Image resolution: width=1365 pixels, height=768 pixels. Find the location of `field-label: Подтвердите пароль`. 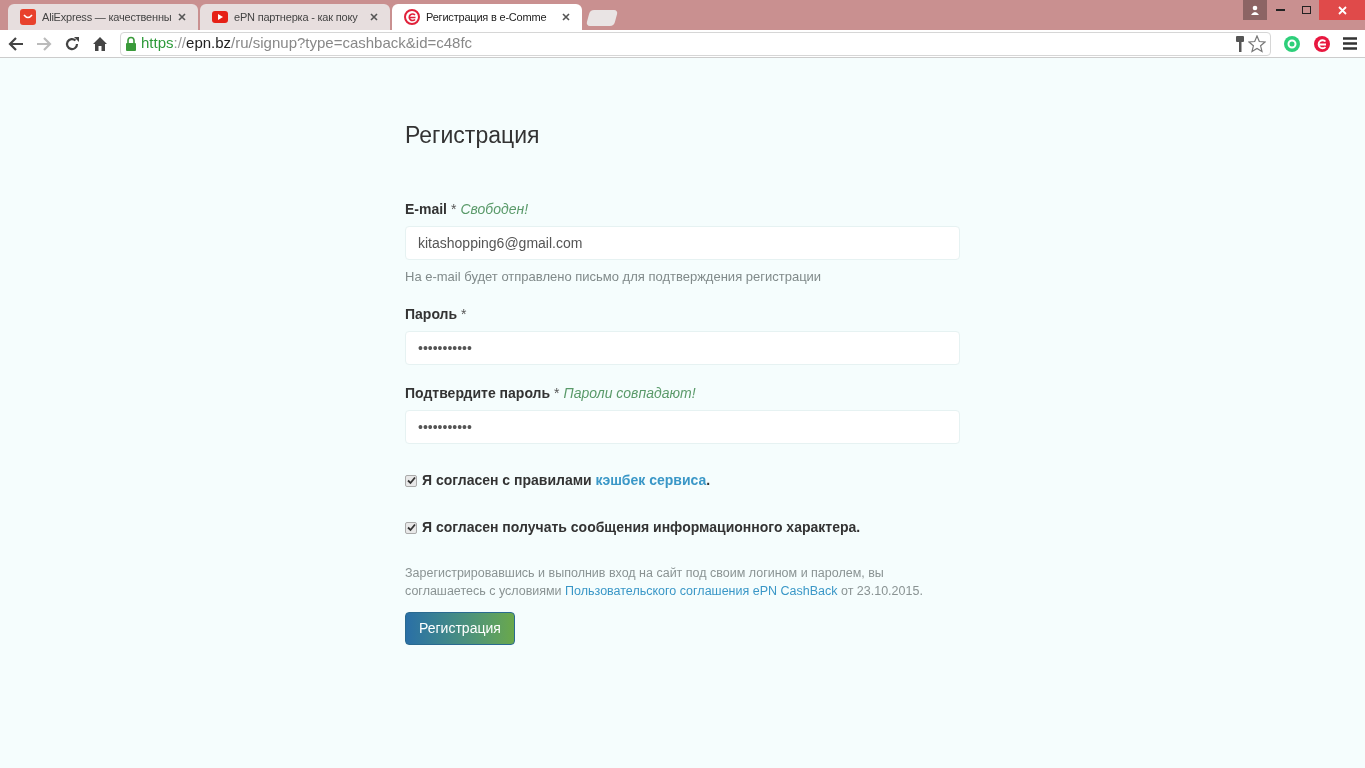

field-label: Подтвердите пароль is located at coordinates (478, 393).